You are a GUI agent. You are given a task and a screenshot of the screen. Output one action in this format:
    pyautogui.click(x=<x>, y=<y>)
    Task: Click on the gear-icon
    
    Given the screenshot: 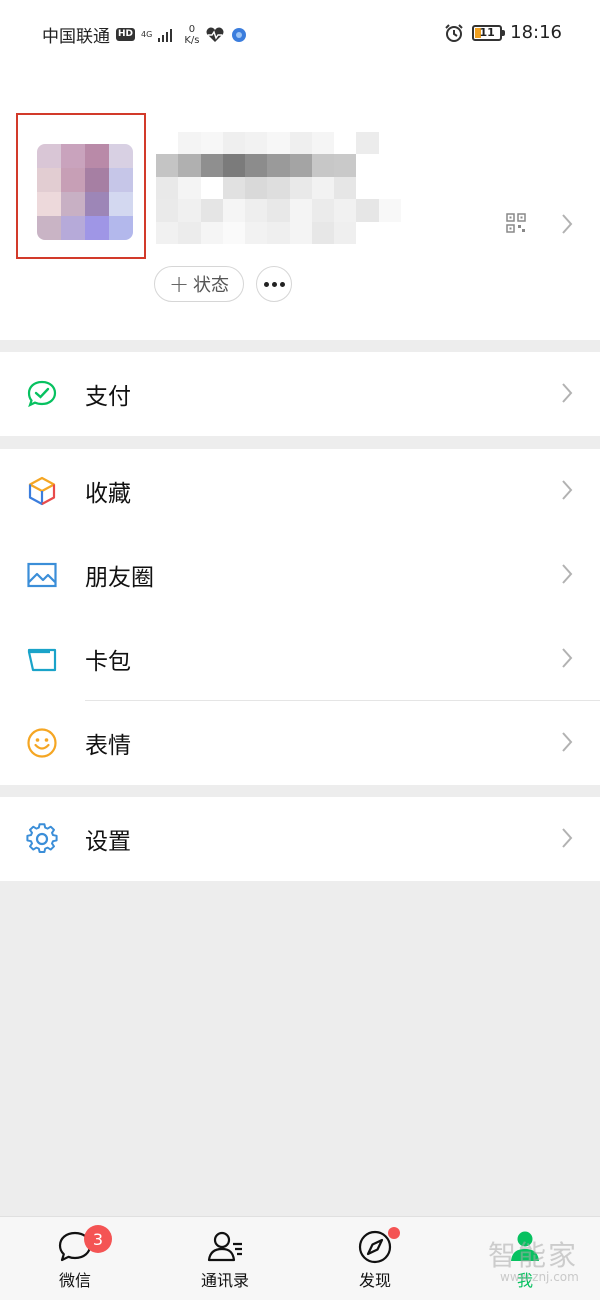 What is the action you would take?
    pyautogui.click(x=42, y=838)
    